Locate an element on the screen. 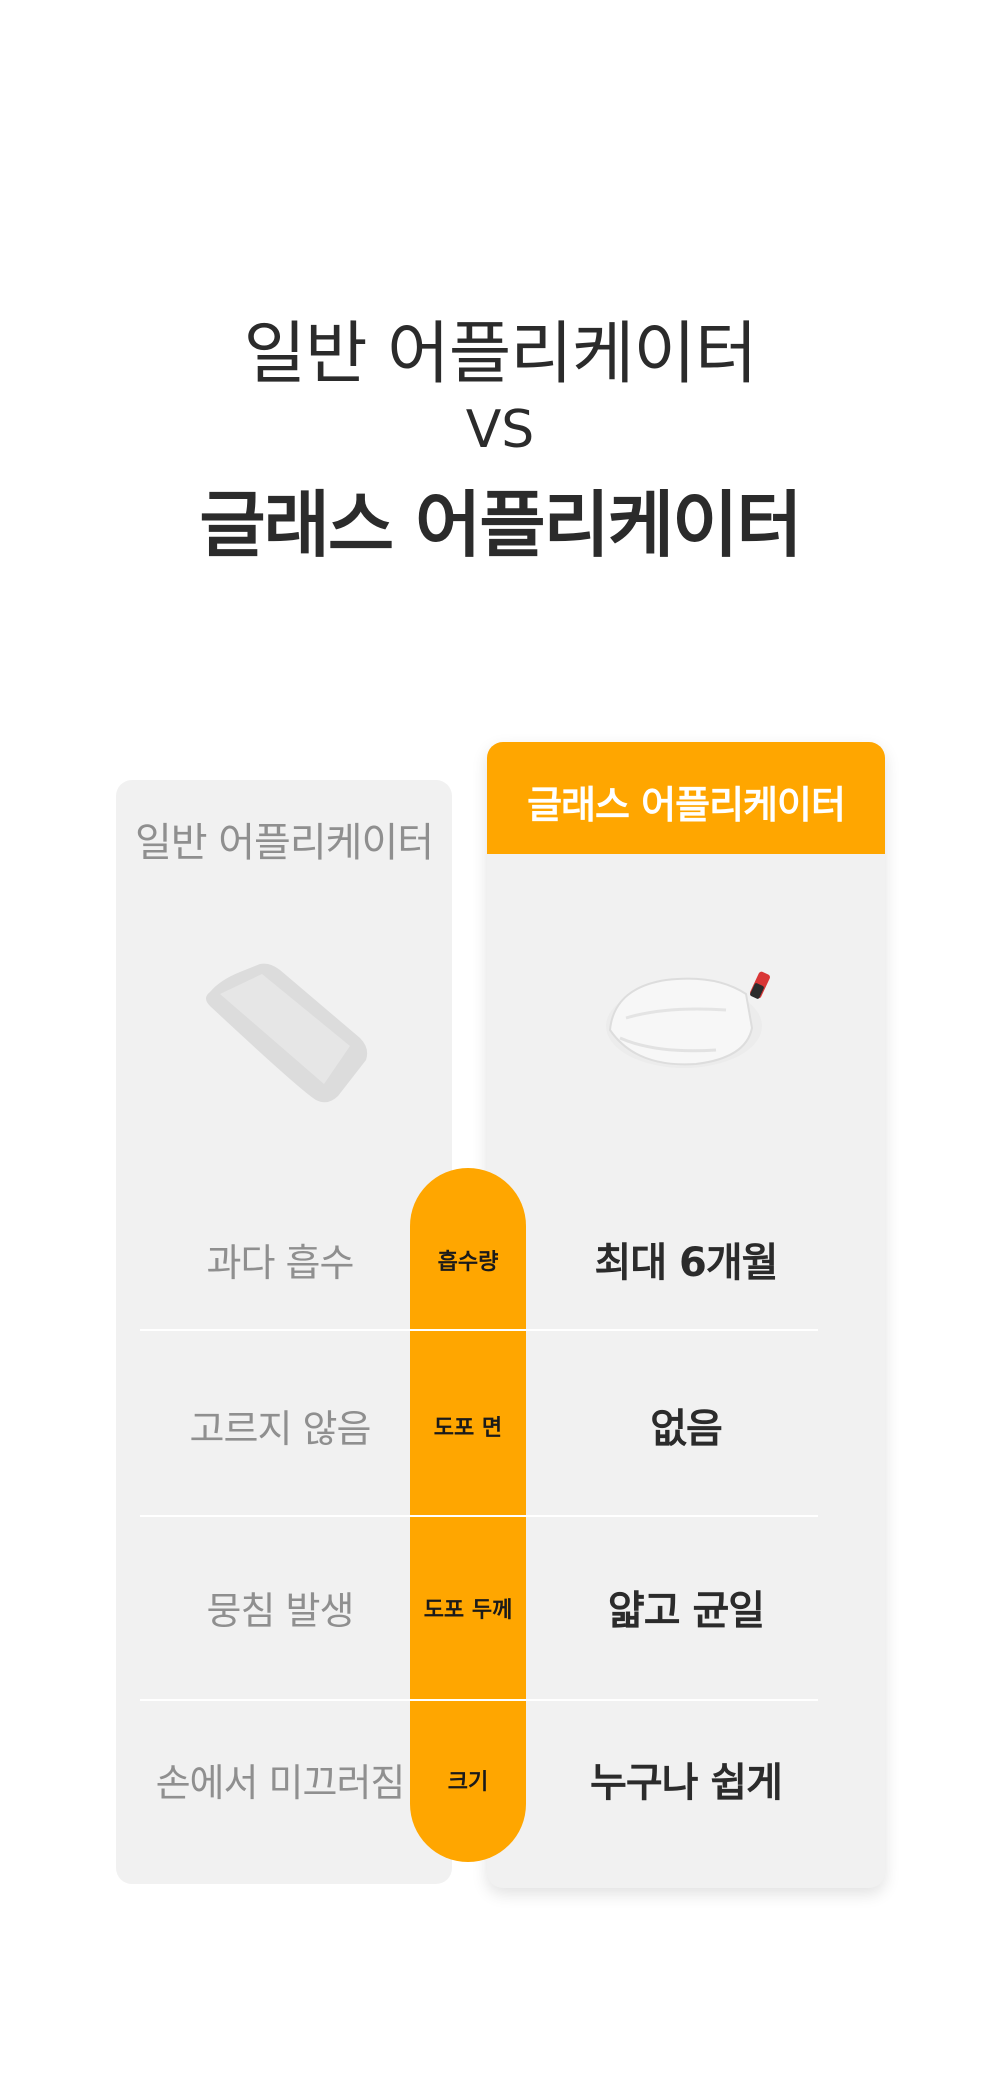 Image resolution: width=1000 pixels, height=2099 pixels. regular-applicator-title: 일반 어플리케이터 is located at coordinates (284, 843).